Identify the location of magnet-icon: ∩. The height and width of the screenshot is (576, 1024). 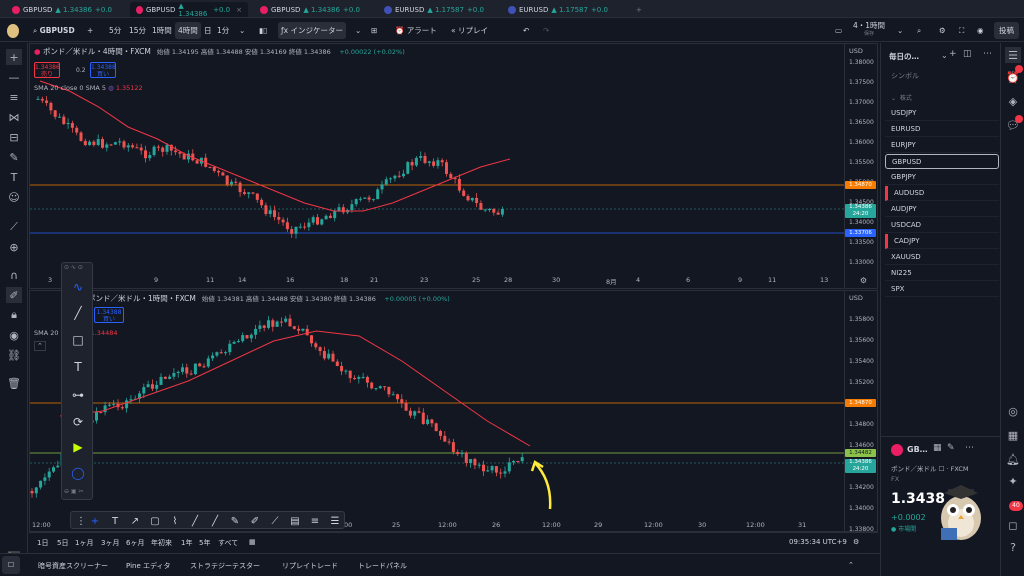
(14, 275).